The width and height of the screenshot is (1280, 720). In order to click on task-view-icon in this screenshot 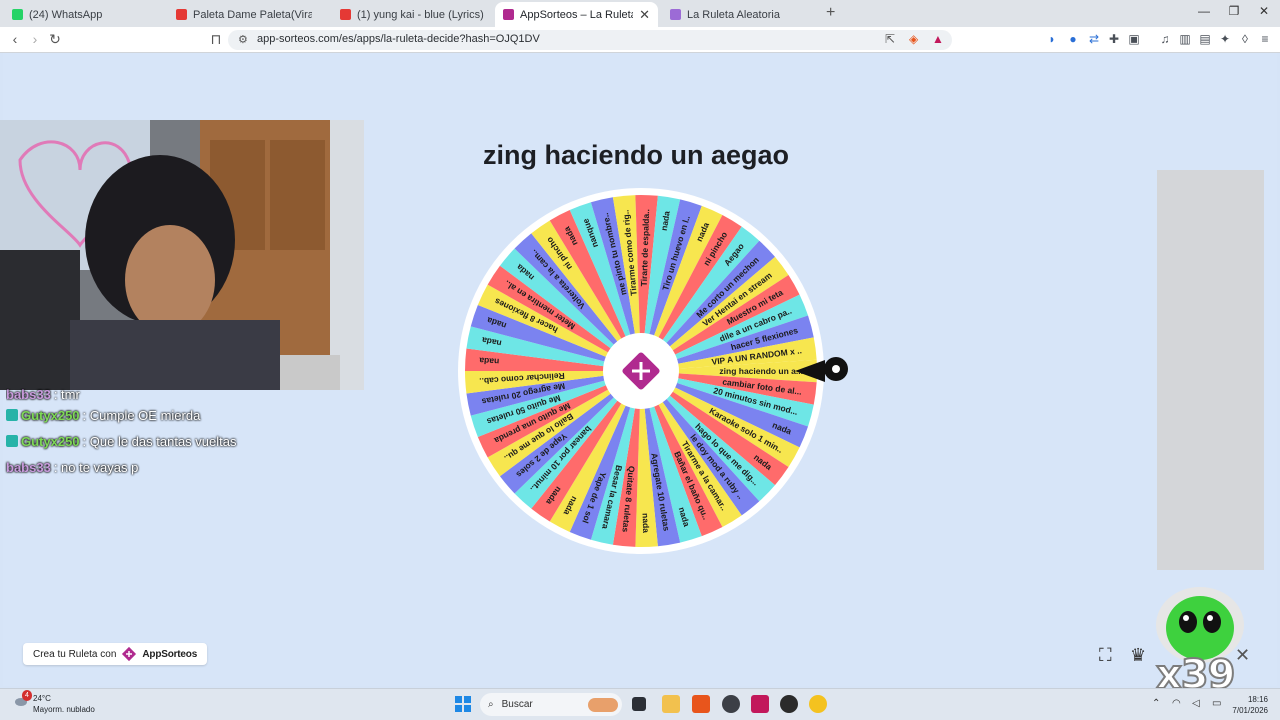, I will do `click(639, 704)`.